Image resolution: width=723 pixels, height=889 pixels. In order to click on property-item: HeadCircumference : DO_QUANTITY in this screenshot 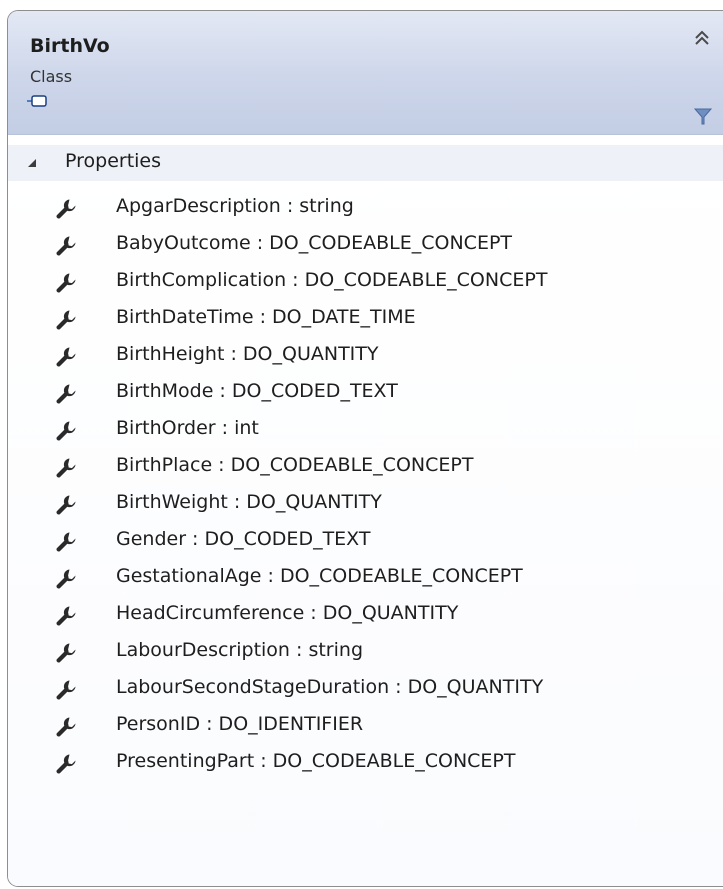, I will do `click(365, 618)`.